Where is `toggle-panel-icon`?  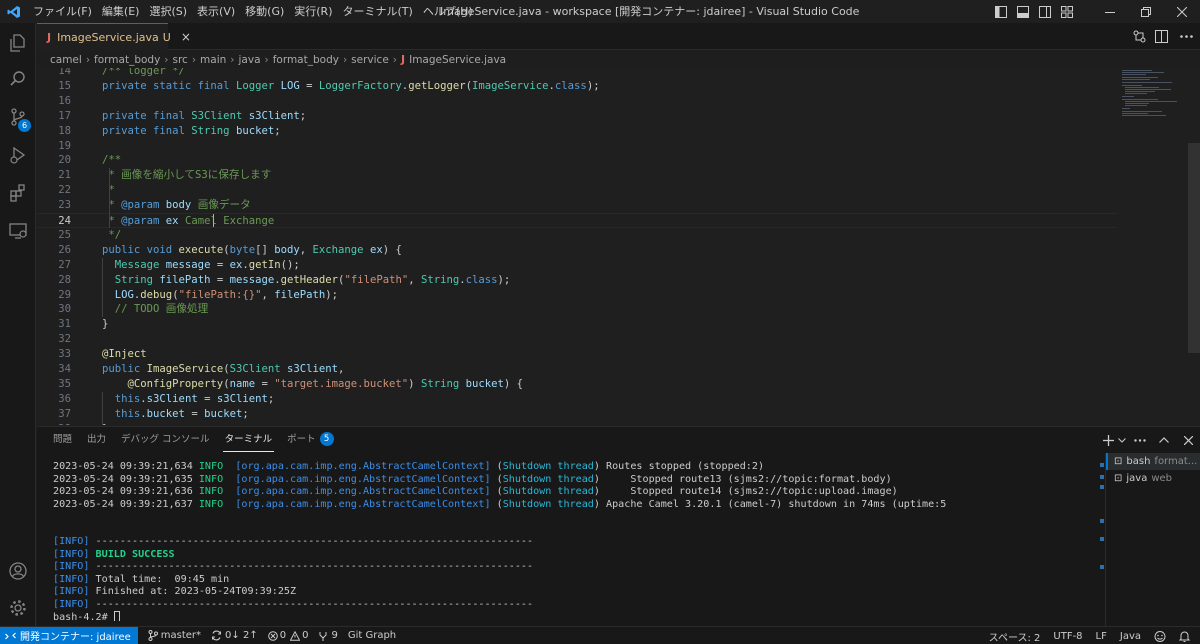 toggle-panel-icon is located at coordinates (1023, 11).